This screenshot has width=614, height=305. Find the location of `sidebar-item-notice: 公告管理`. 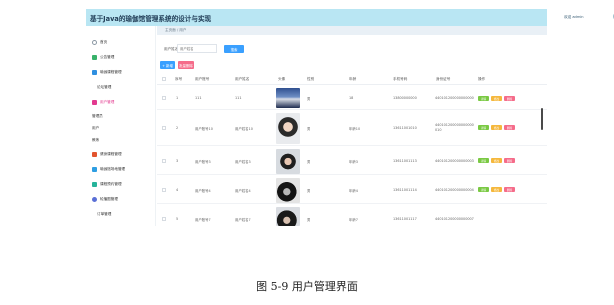

sidebar-item-notice: 公告管理 is located at coordinates (103, 57).